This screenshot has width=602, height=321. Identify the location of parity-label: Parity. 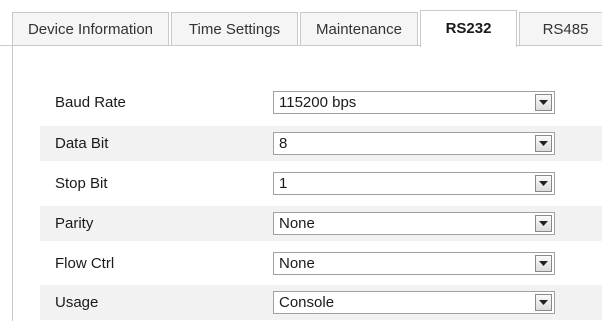
(74, 223).